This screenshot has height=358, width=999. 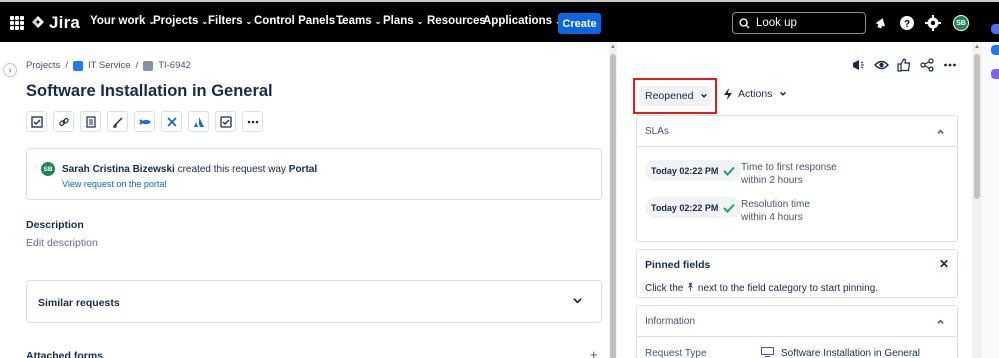 I want to click on information-header: Information, so click(x=670, y=321).